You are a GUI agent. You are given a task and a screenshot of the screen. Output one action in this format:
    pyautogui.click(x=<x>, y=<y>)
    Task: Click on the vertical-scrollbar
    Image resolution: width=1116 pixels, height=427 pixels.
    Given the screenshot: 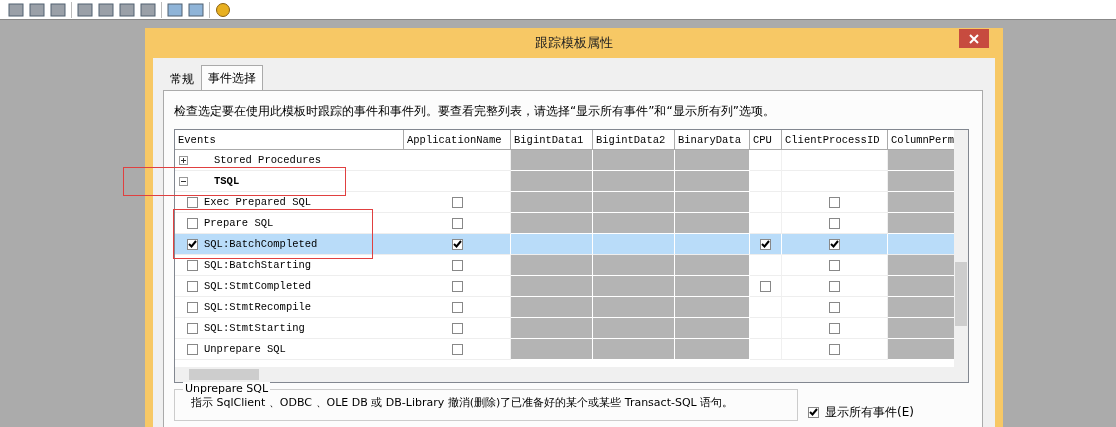 What is the action you would take?
    pyautogui.click(x=961, y=248)
    